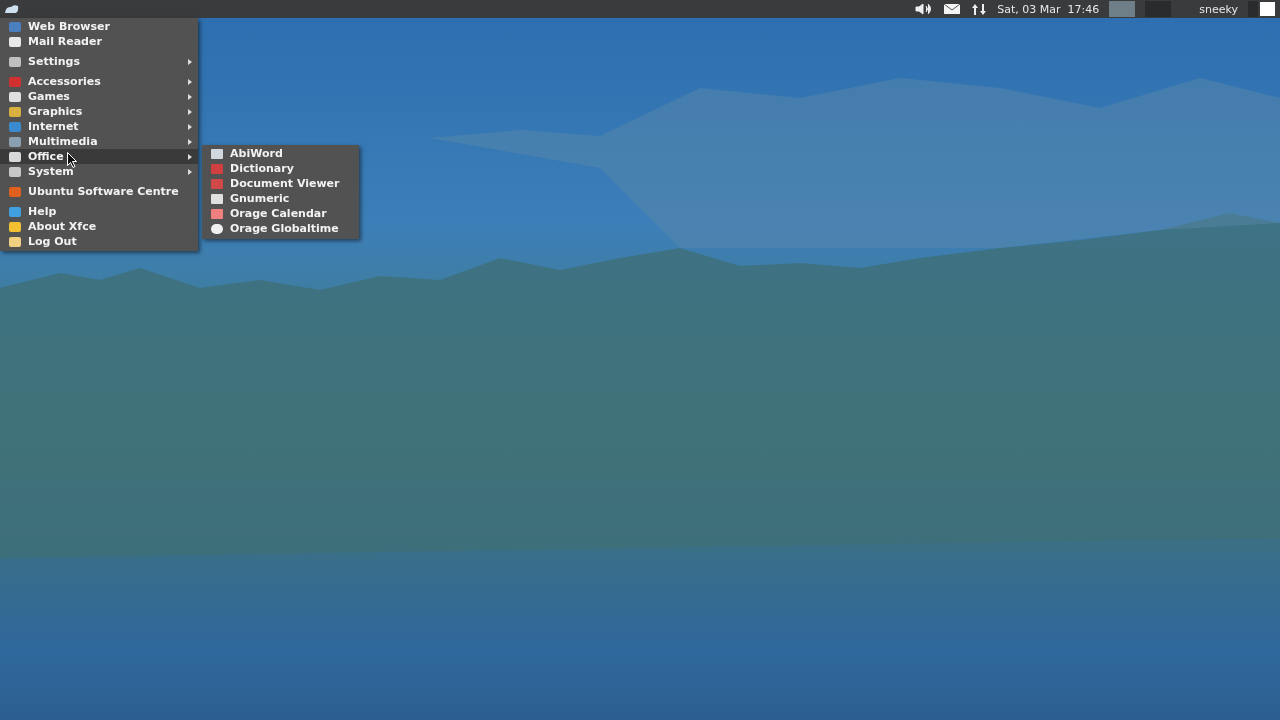 The image size is (1280, 720). I want to click on menu-item: System, so click(99, 171).